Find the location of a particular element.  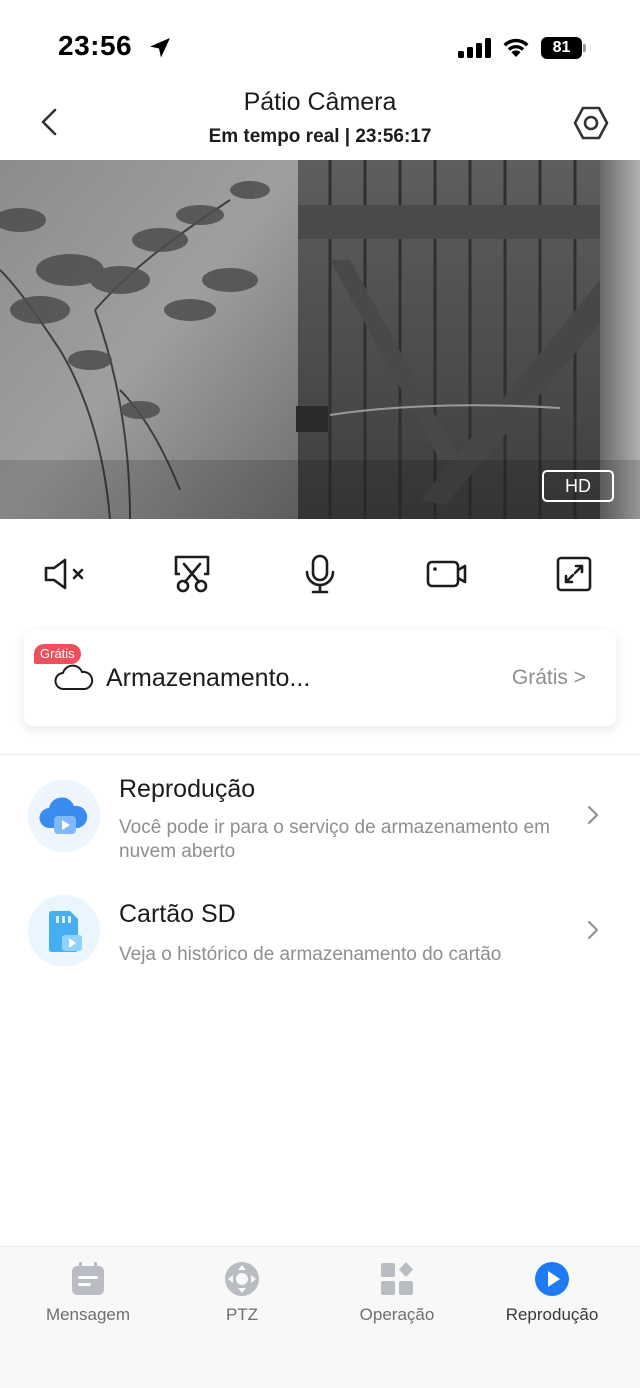

microphone-button is located at coordinates (320, 574).